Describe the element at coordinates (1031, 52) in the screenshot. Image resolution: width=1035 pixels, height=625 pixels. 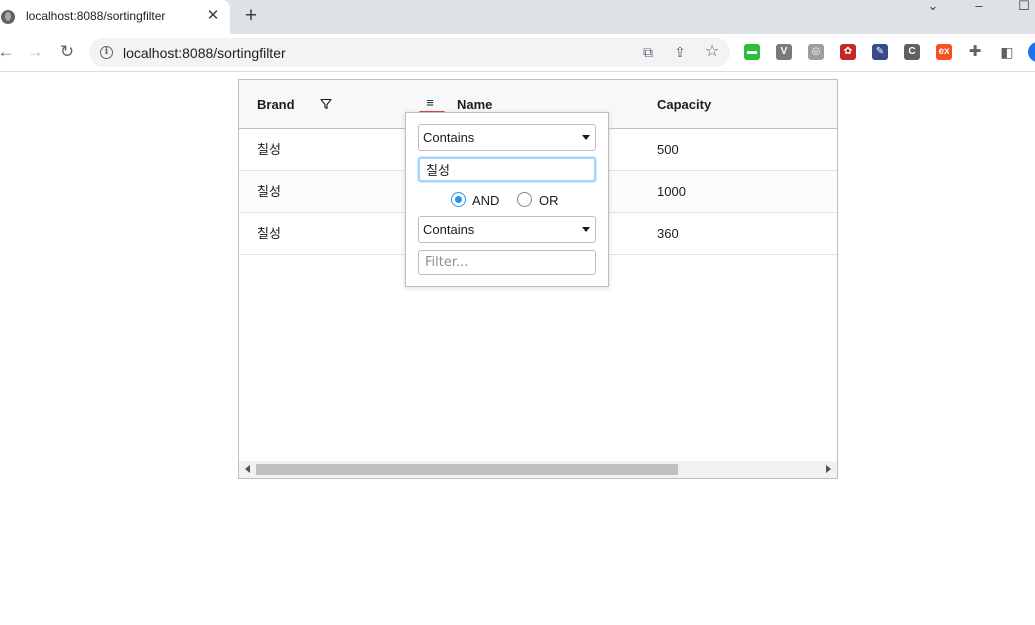
I see `profile-avatar` at that location.